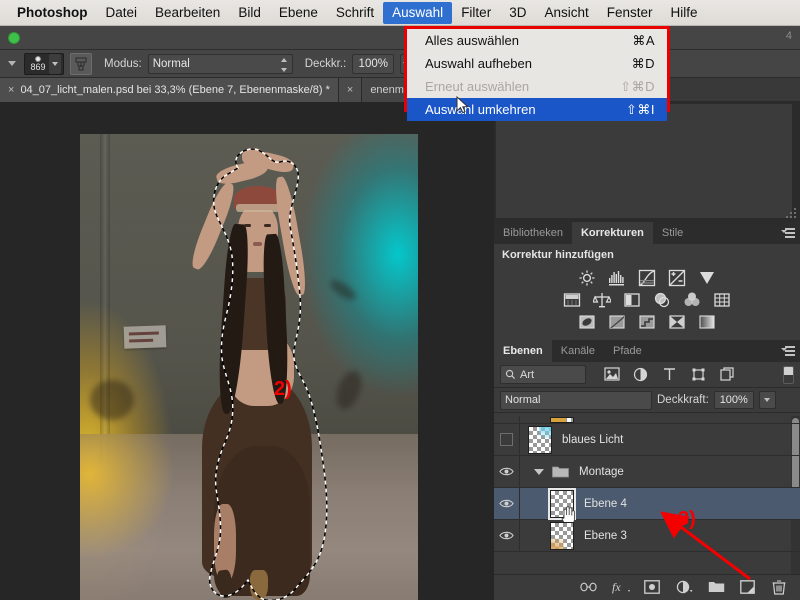 The width and height of the screenshot is (800, 600). I want to click on filter-adjustment-layers-icon, so click(641, 375).